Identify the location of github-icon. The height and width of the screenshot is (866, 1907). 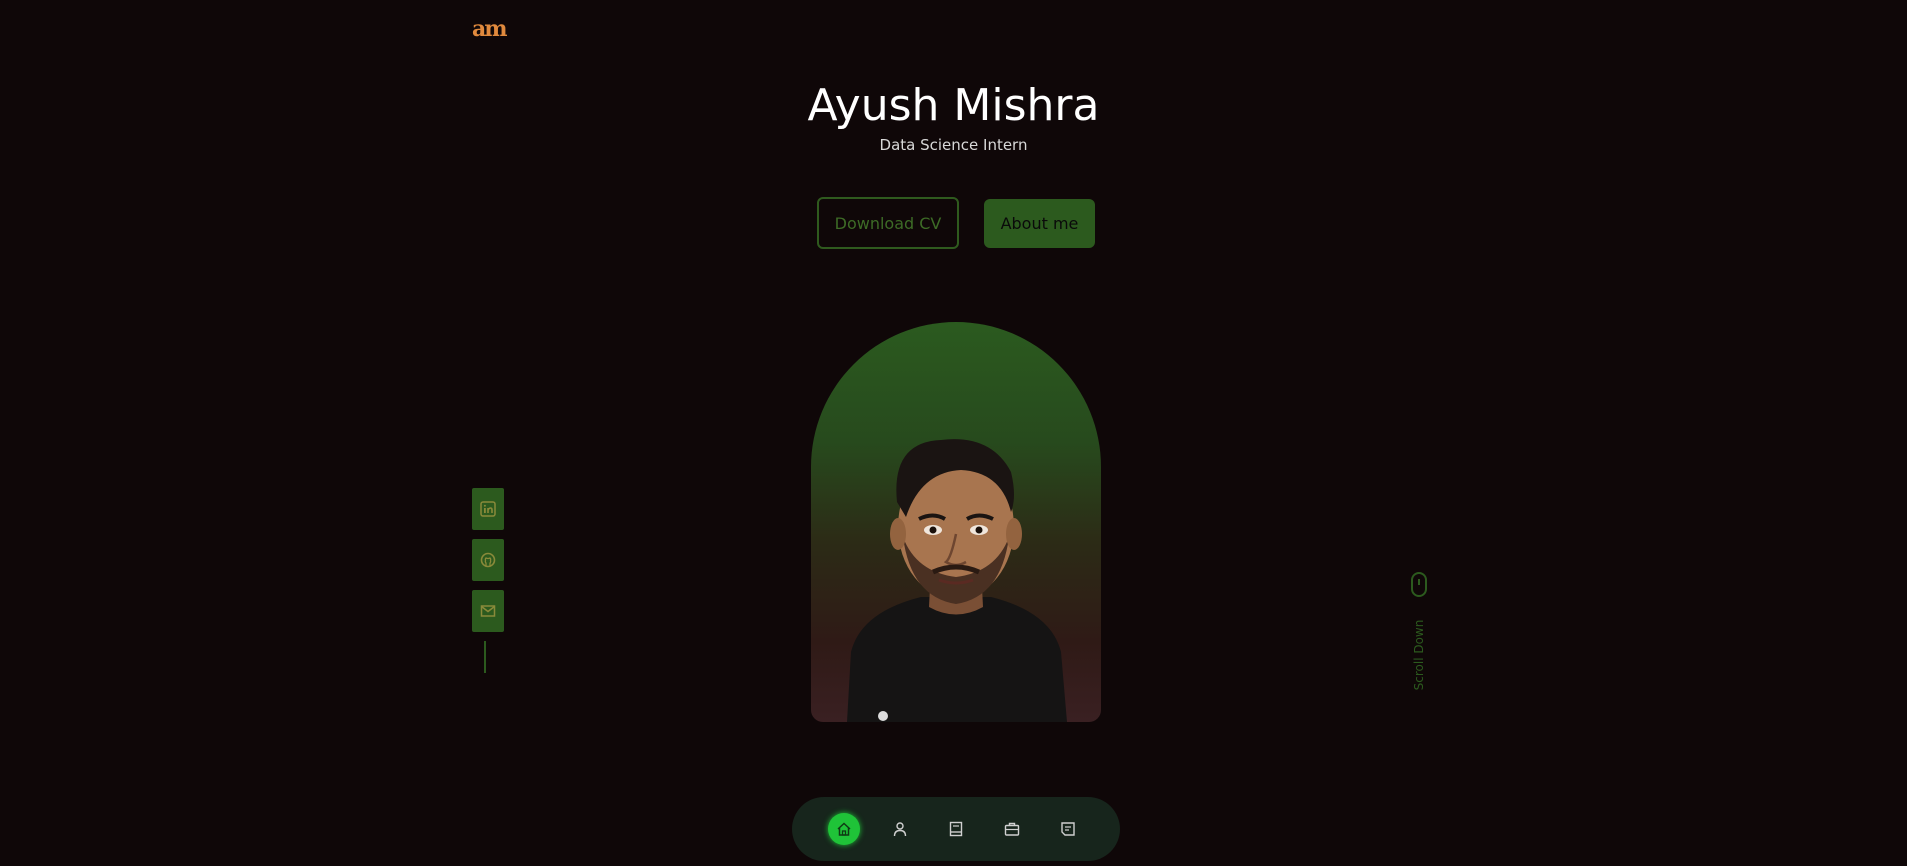
(488, 560).